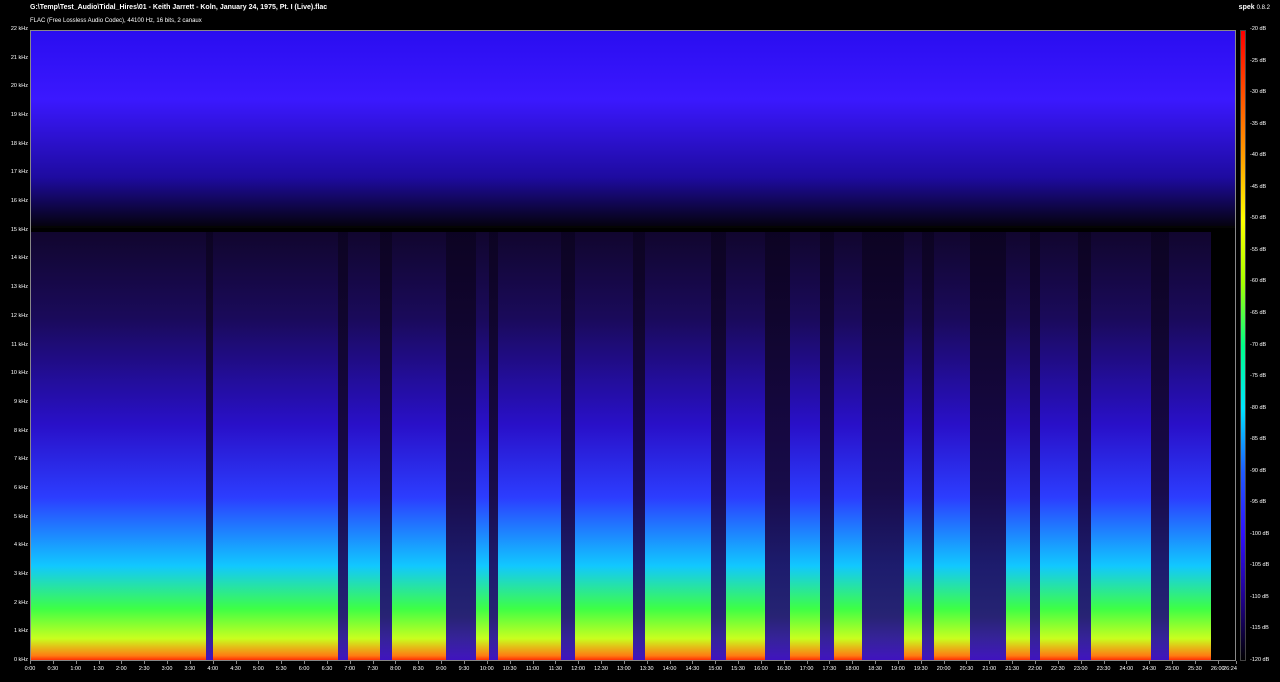  I want to click on time-label: 2:00, so click(121, 669).